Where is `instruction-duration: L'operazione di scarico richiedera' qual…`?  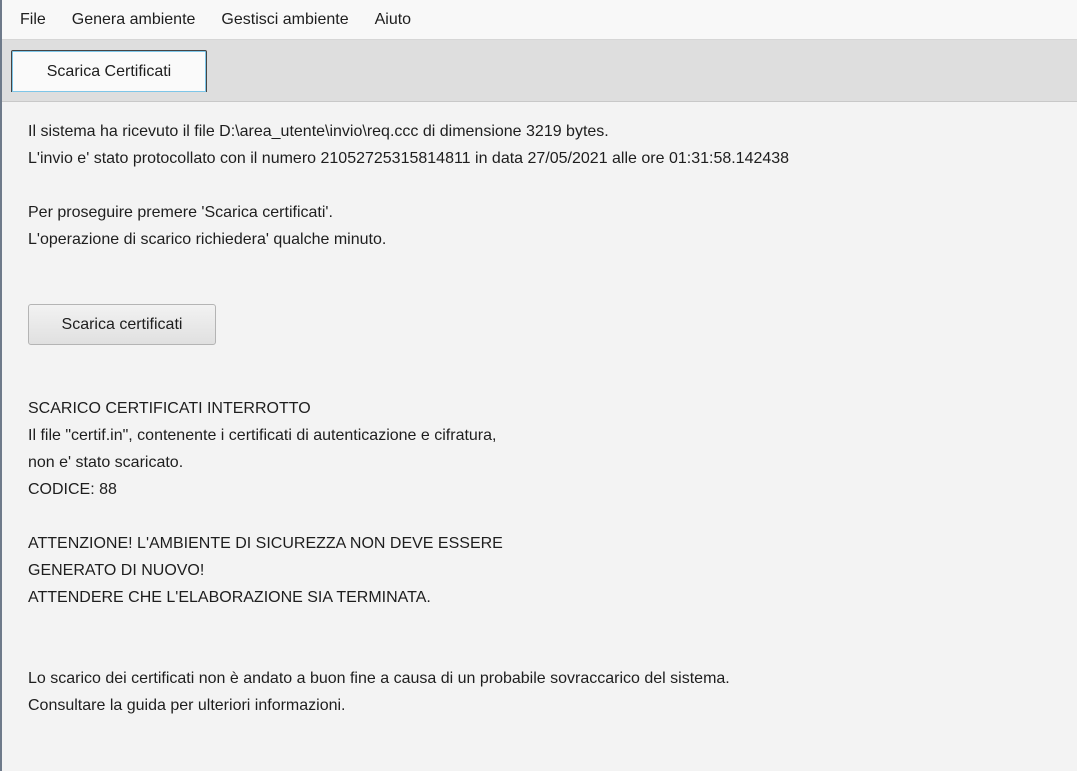
instruction-duration: L'operazione di scarico richiedera' qual… is located at coordinates (207, 239).